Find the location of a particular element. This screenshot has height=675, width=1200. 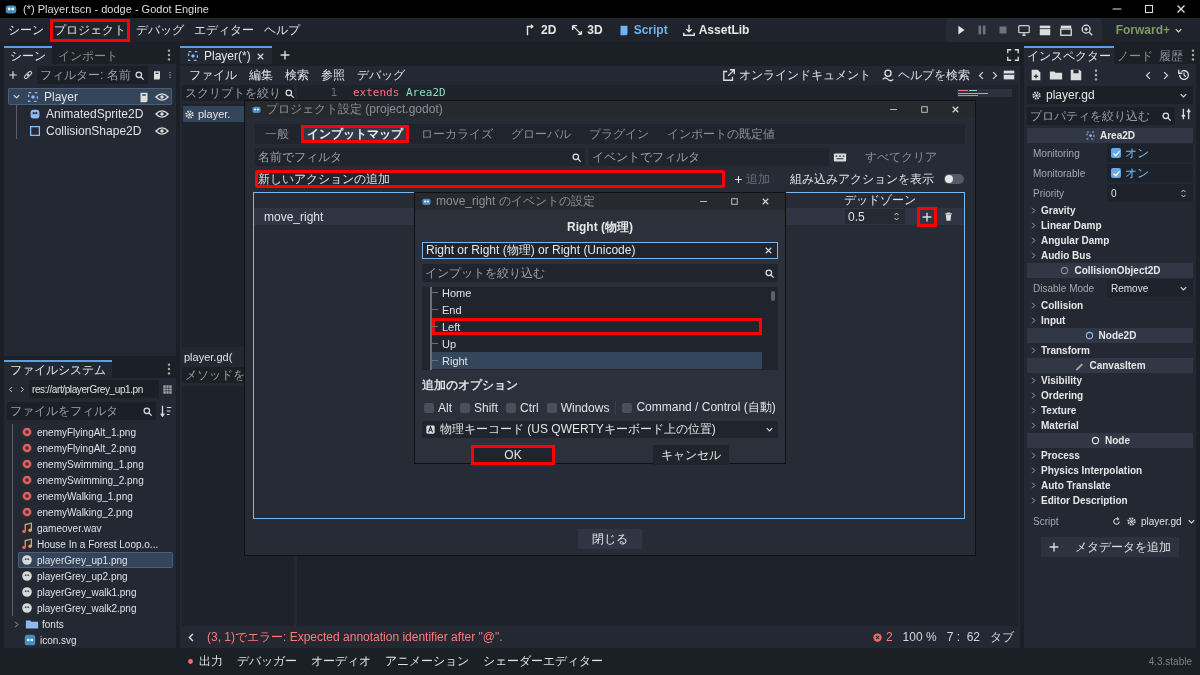

menu-item: プロジェクト is located at coordinates (90, 30).